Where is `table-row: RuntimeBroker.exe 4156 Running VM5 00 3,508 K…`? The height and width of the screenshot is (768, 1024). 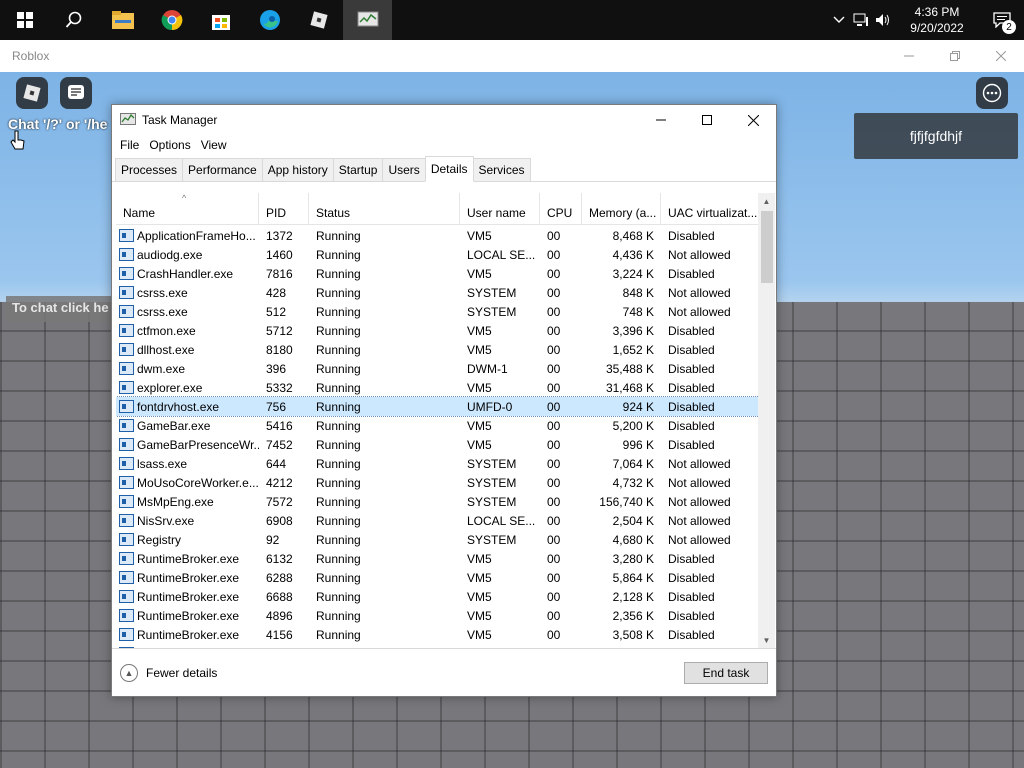
table-row: RuntimeBroker.exe 4156 Running VM5 00 3,508 K… is located at coordinates (438, 634).